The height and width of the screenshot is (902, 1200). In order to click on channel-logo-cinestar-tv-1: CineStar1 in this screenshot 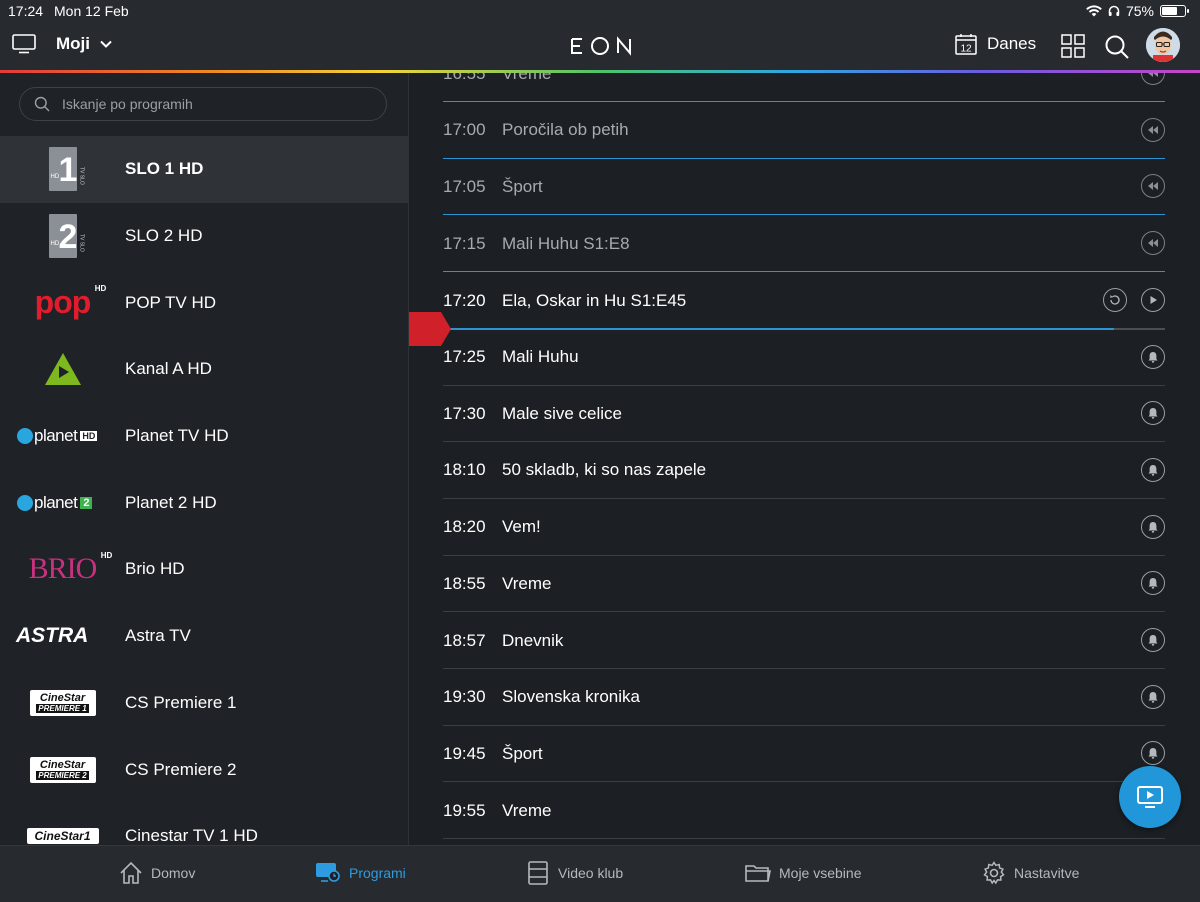, I will do `click(62, 836)`.